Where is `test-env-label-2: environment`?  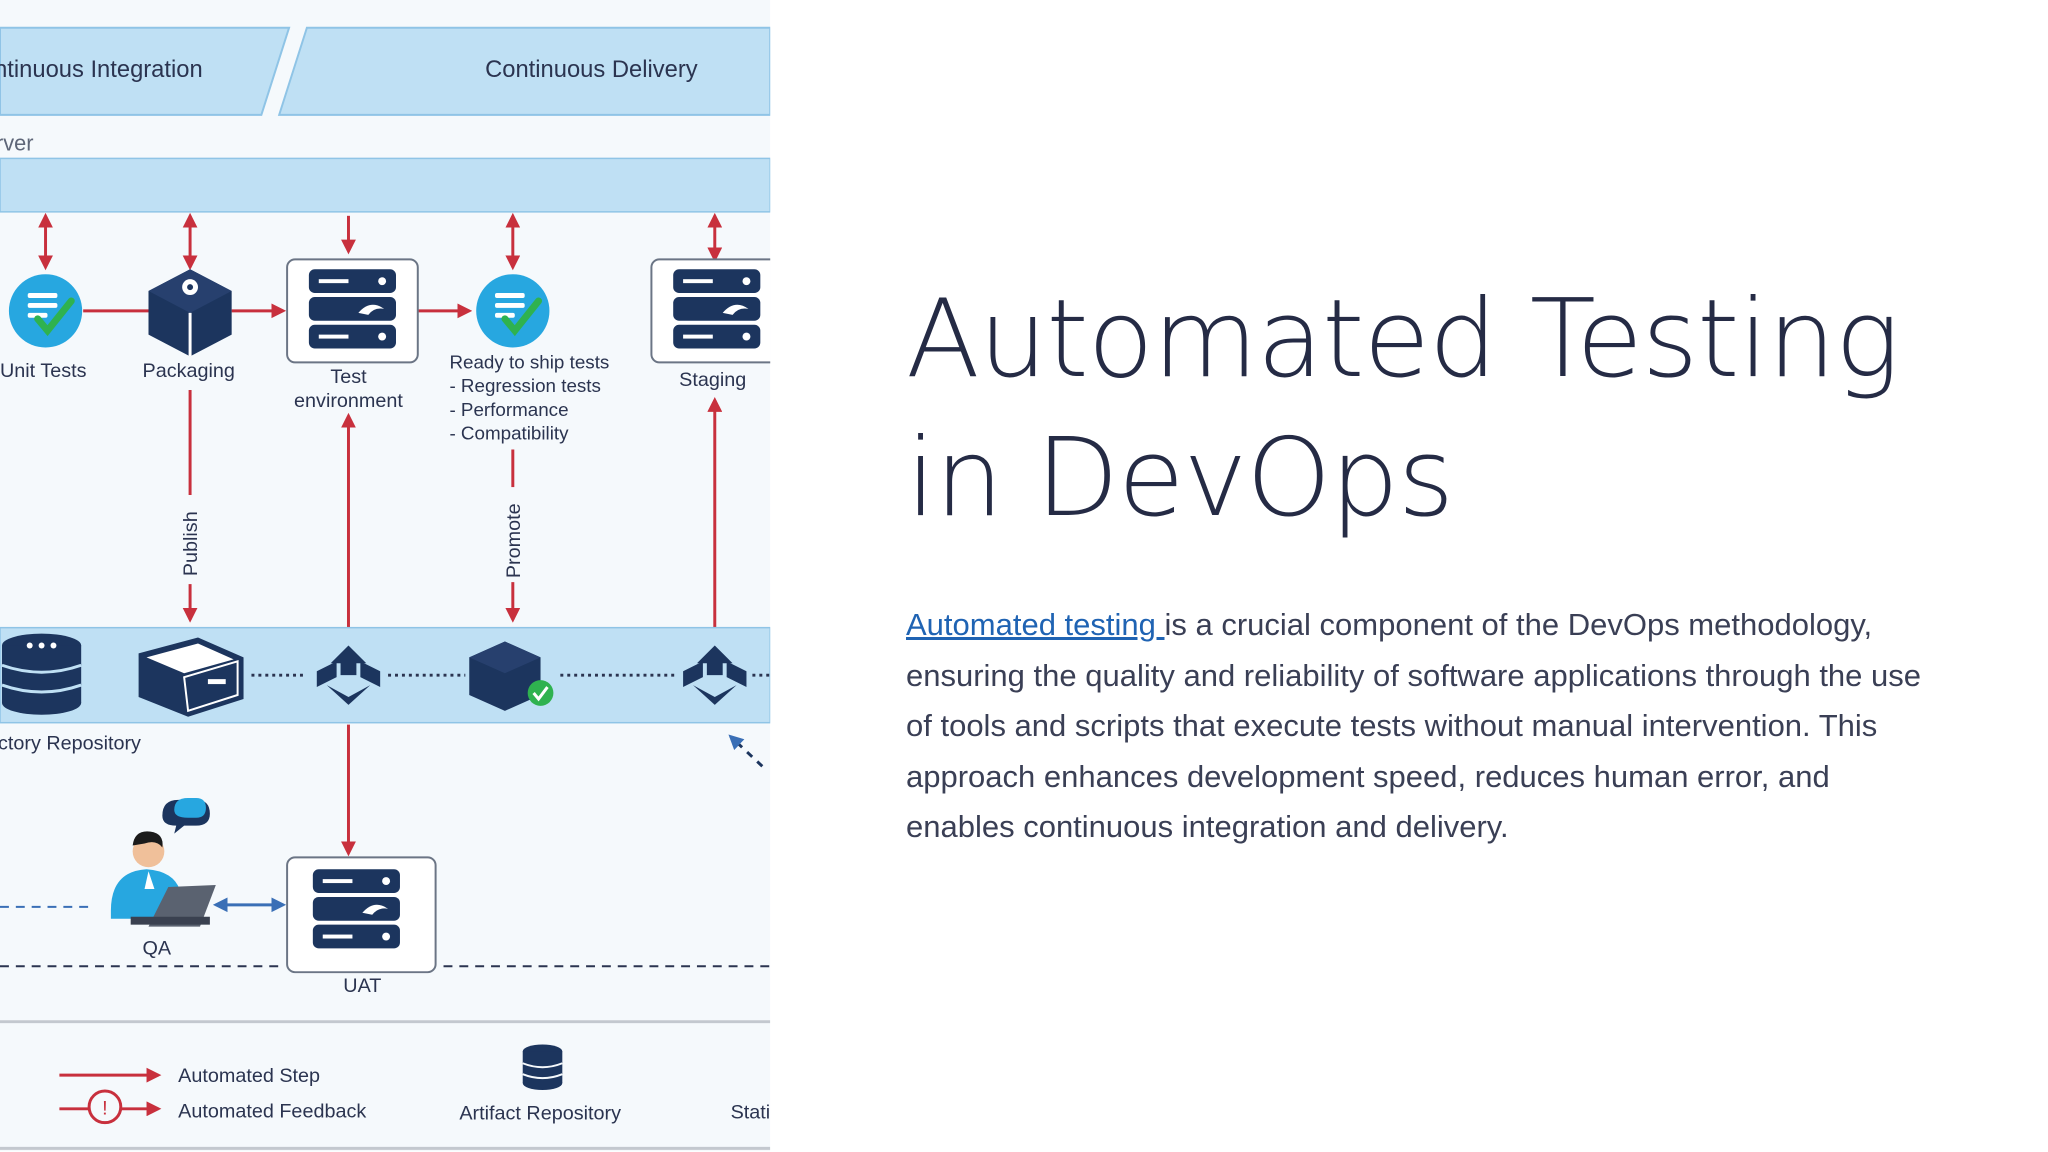
test-env-label-2: environment is located at coordinates (348, 401).